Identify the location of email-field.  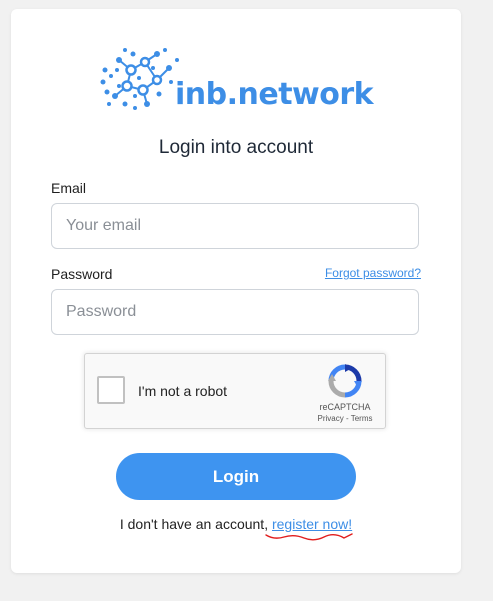
(235, 226).